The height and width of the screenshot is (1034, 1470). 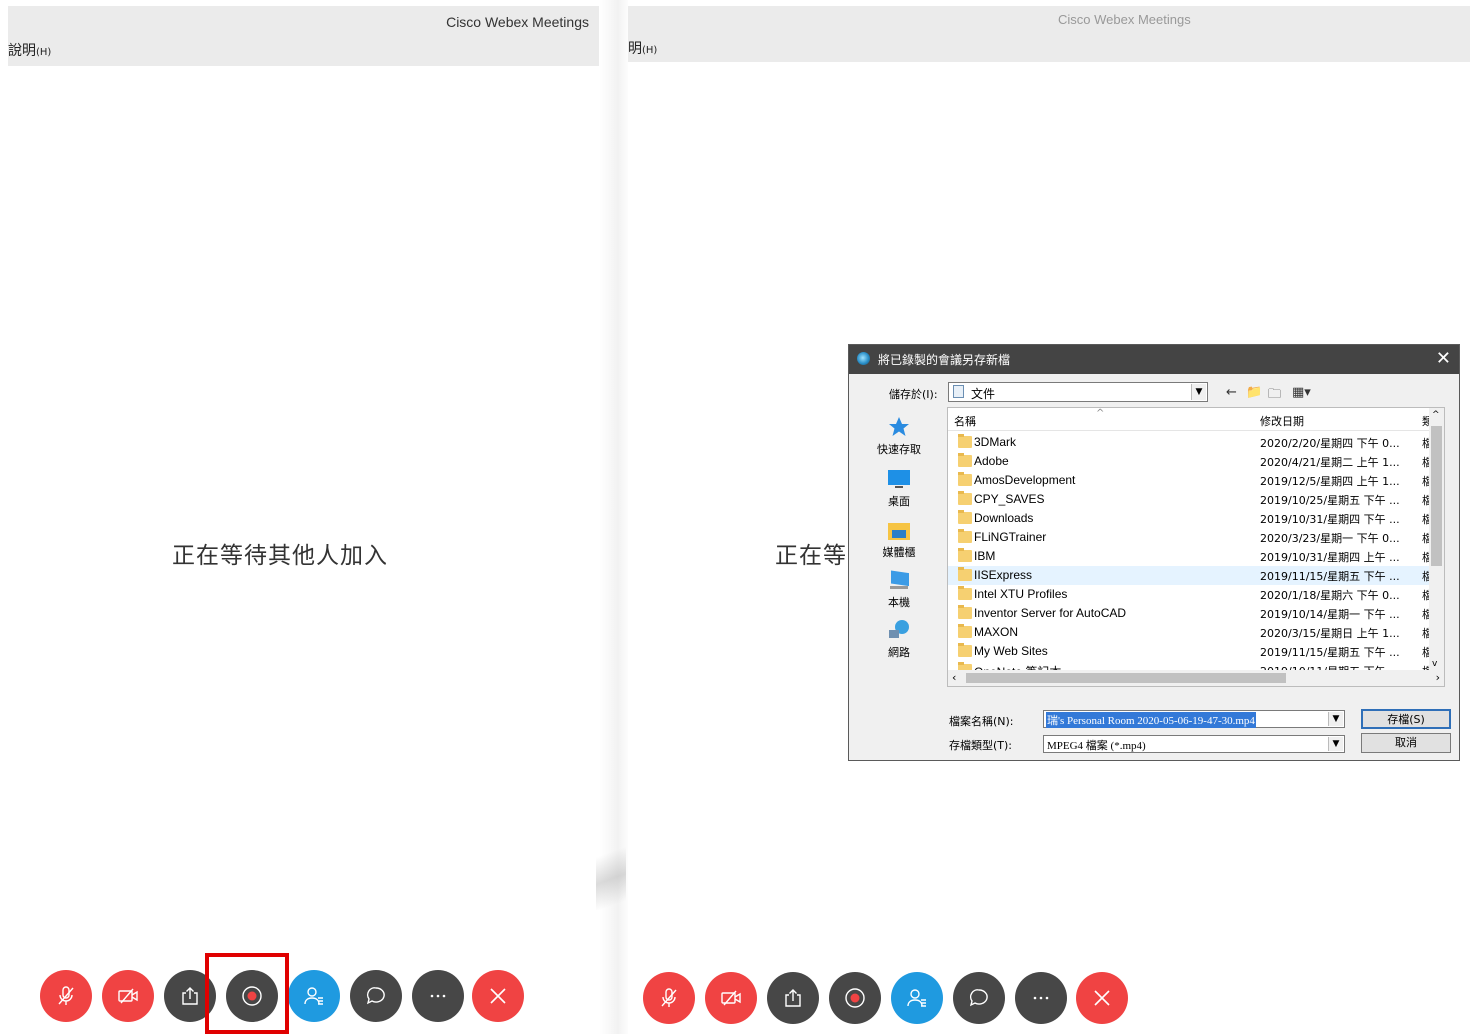 What do you see at coordinates (1406, 743) in the screenshot?
I see `cancel-button: 取消` at bounding box center [1406, 743].